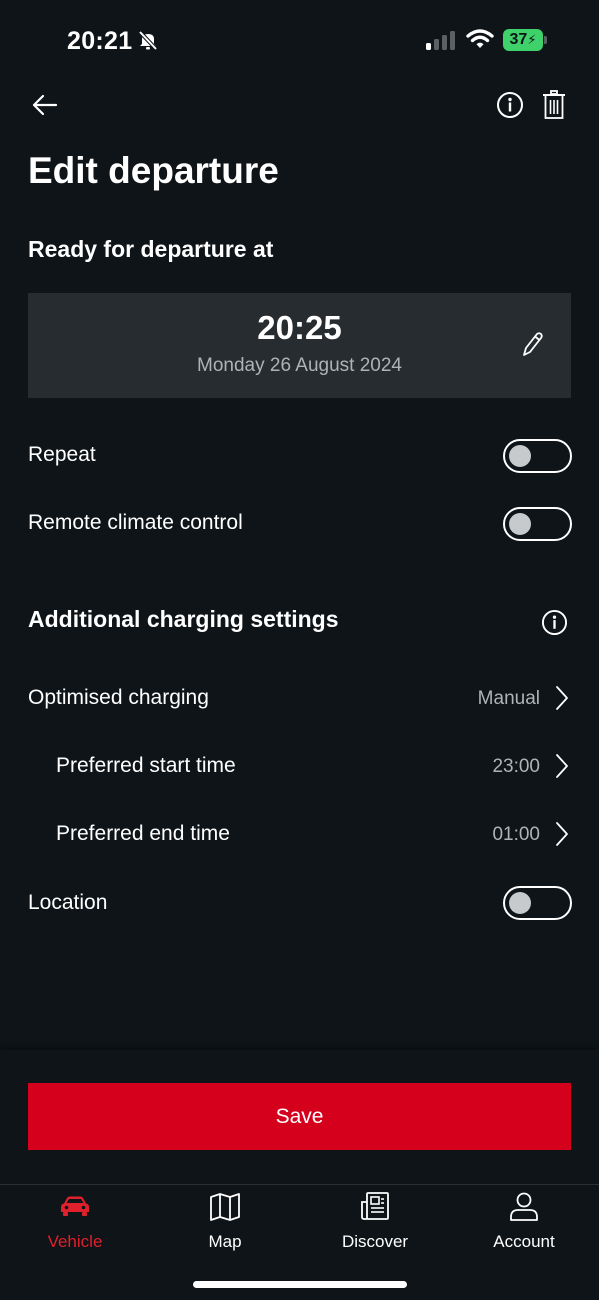 The width and height of the screenshot is (599, 1300). What do you see at coordinates (75, 1225) in the screenshot?
I see `tab-vehicle: Vehicle` at bounding box center [75, 1225].